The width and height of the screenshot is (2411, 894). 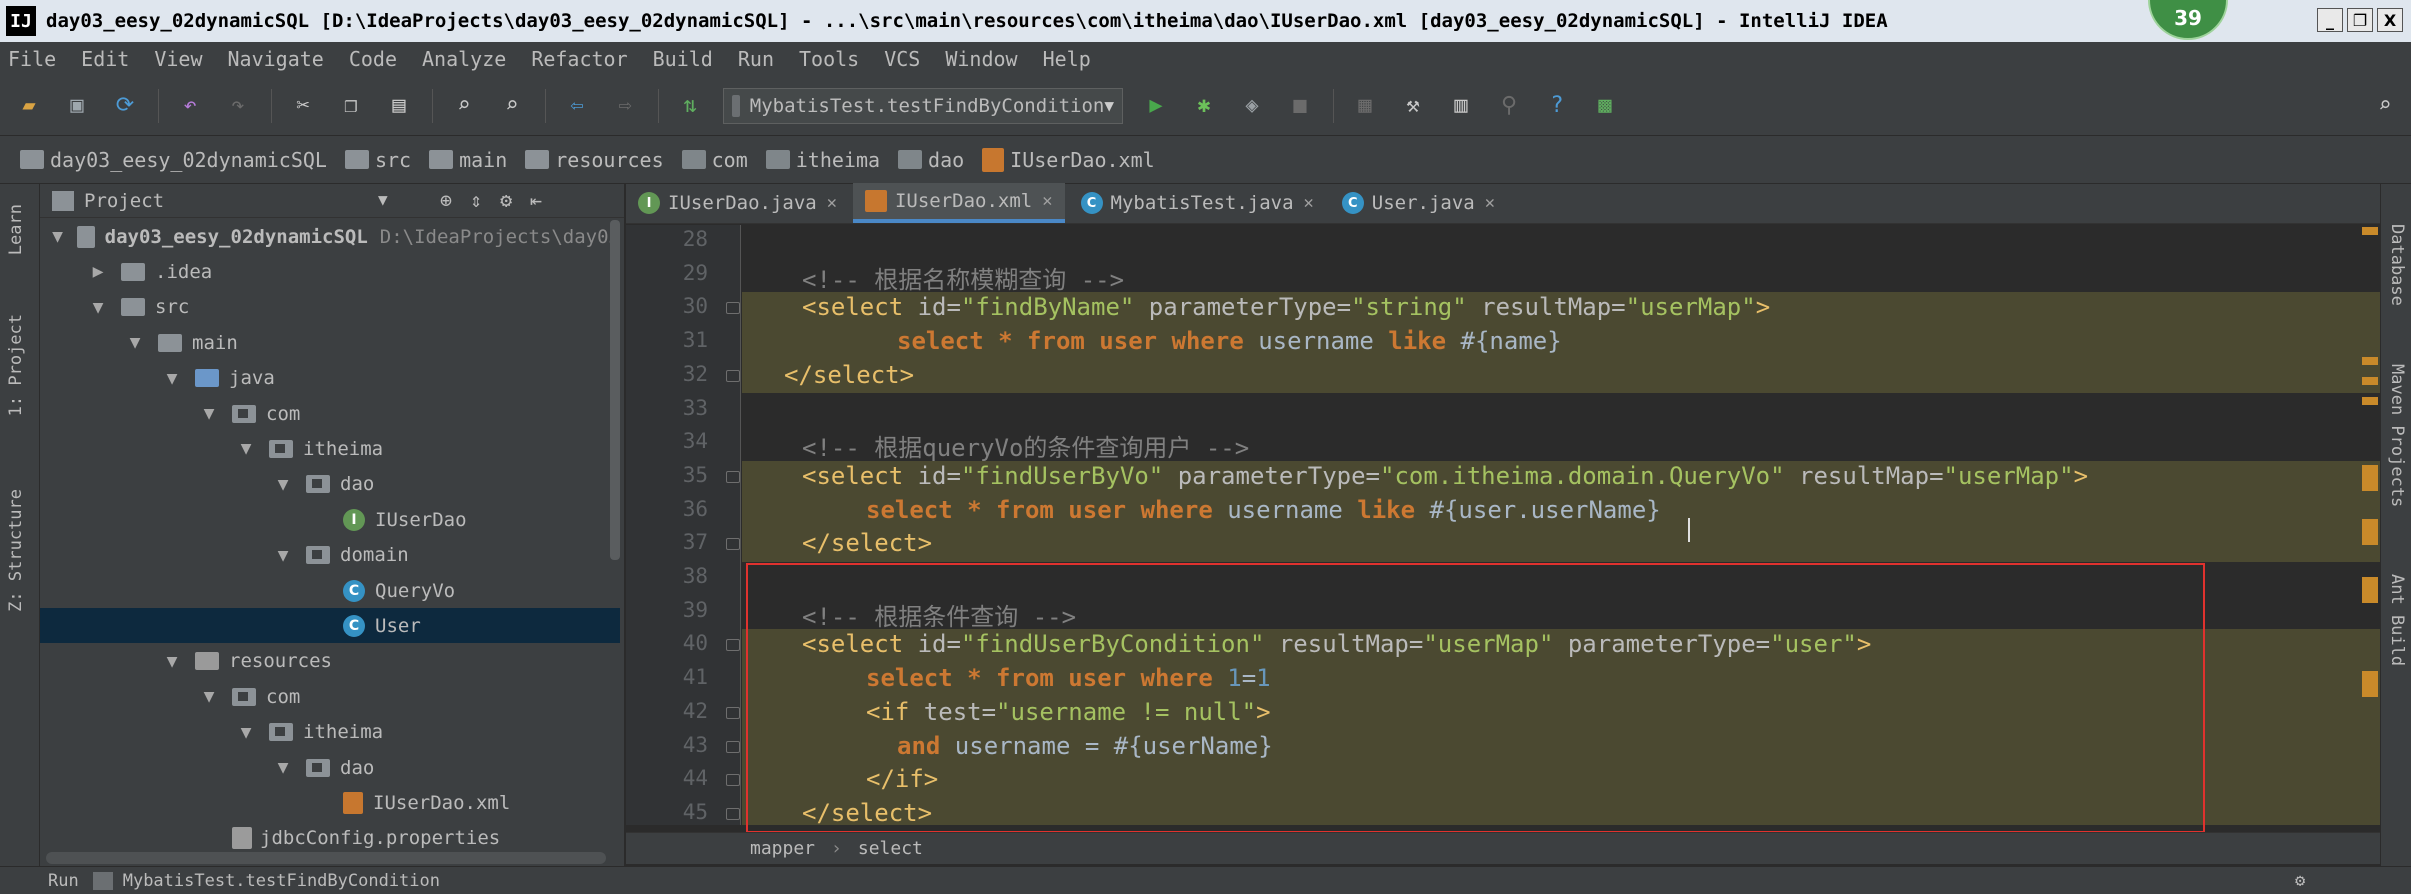 What do you see at coordinates (1365, 106) in the screenshot?
I see `vcs-icon: ▦` at bounding box center [1365, 106].